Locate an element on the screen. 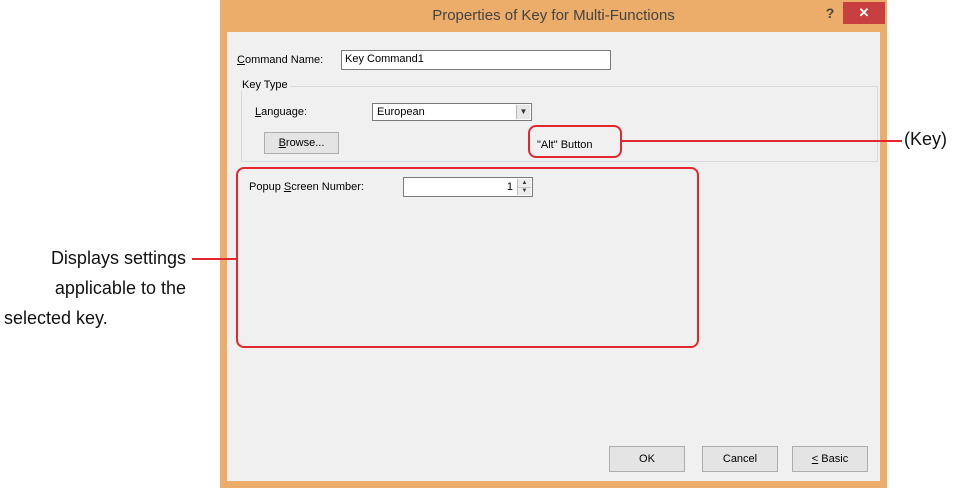 The image size is (975, 490). key-type-group-title: Key Type is located at coordinates (265, 85).